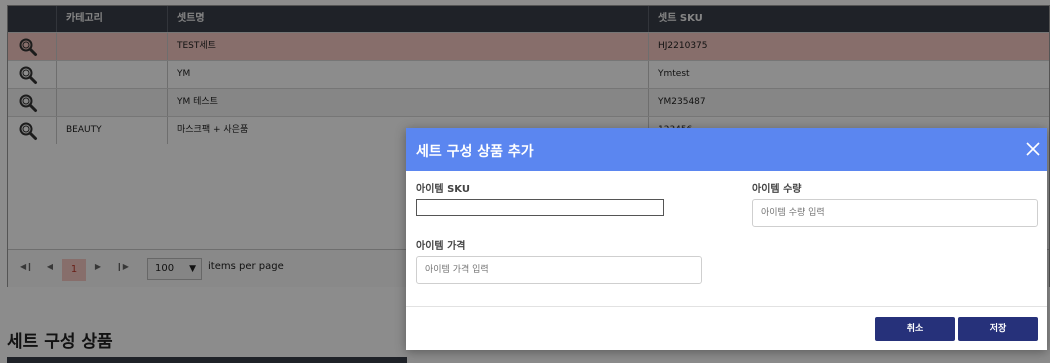 This screenshot has height=363, width=1050. Describe the element at coordinates (777, 189) in the screenshot. I see `item-qty-label: 아이템 수량` at that location.